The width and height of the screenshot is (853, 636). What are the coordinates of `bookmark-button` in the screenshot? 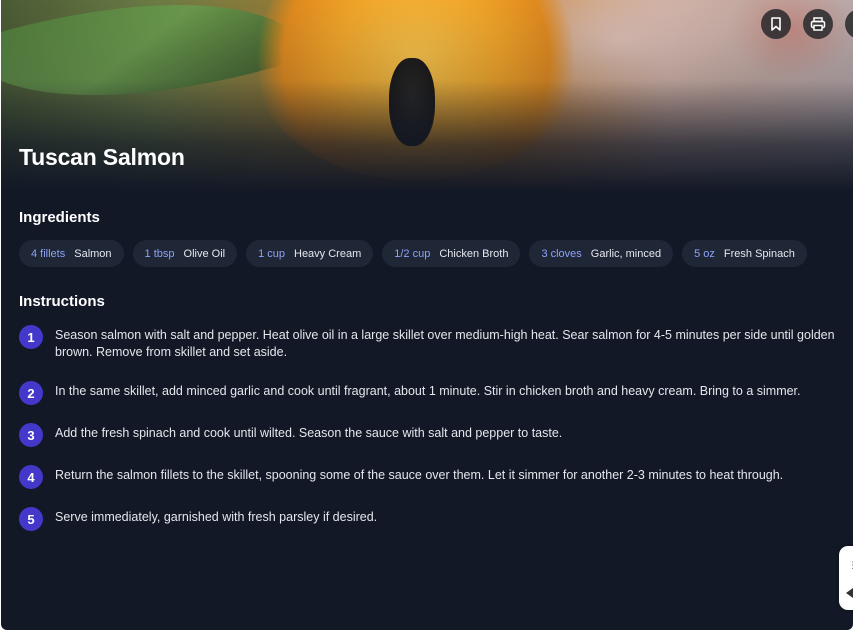 It's located at (776, 24).